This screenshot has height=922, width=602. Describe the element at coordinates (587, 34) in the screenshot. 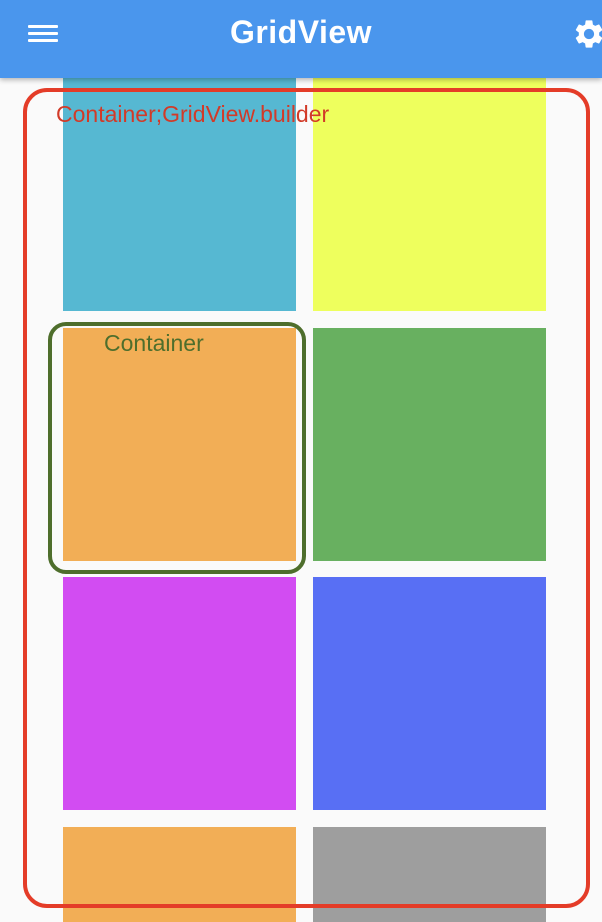

I see `gear-icon` at that location.